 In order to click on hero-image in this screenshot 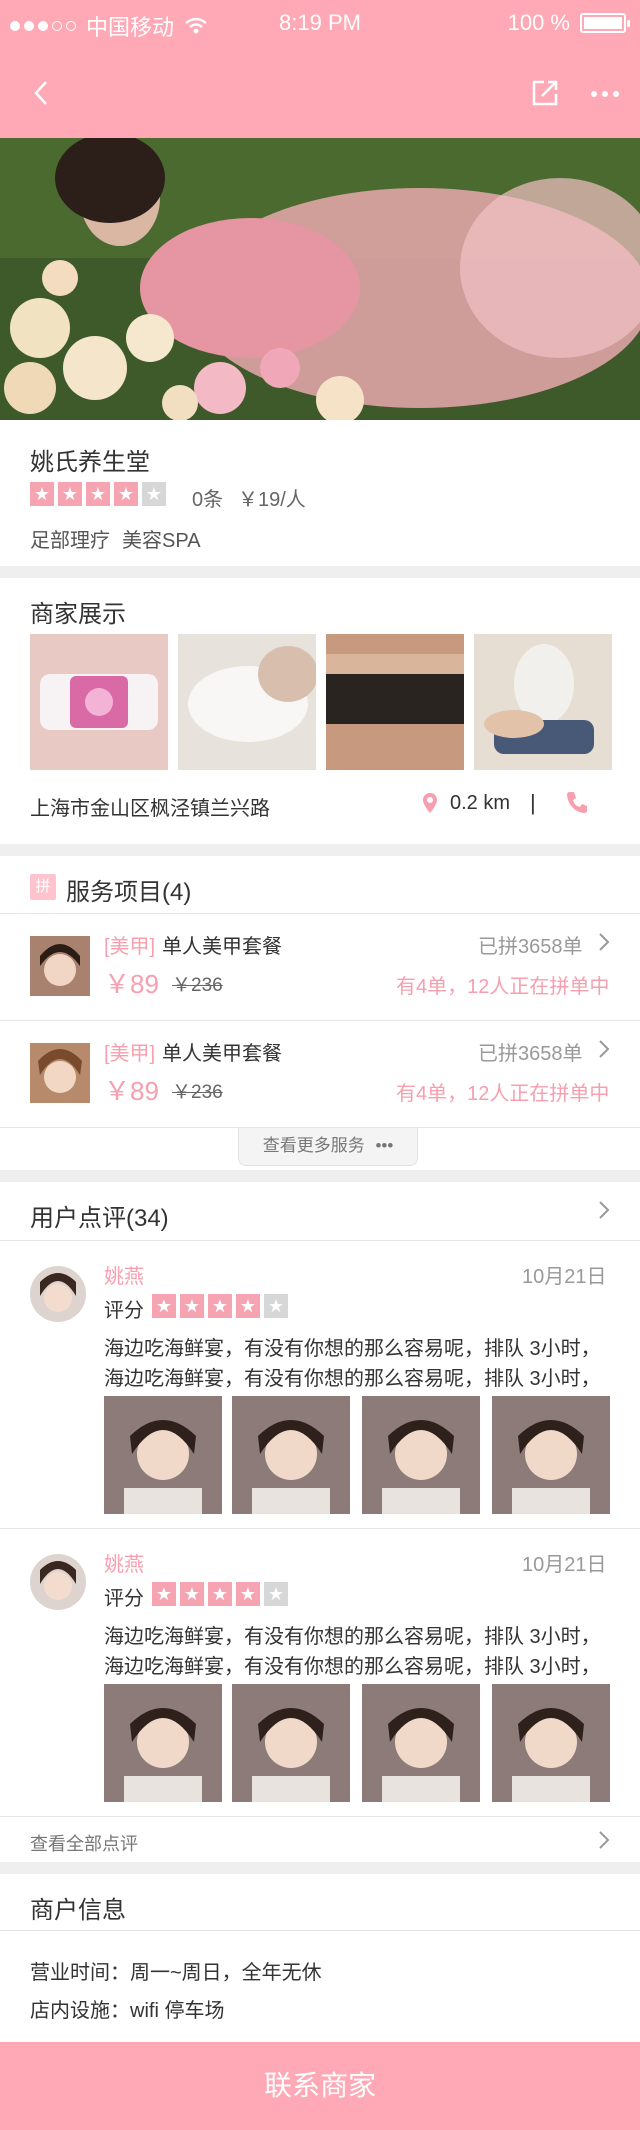, I will do `click(320, 279)`.